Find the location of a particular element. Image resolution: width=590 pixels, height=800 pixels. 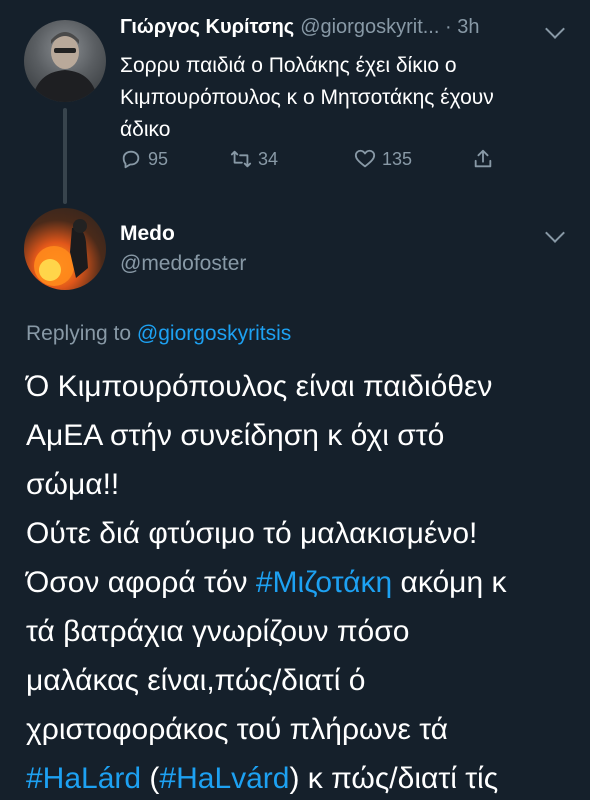

retweet-button: 34 is located at coordinates (254, 159).